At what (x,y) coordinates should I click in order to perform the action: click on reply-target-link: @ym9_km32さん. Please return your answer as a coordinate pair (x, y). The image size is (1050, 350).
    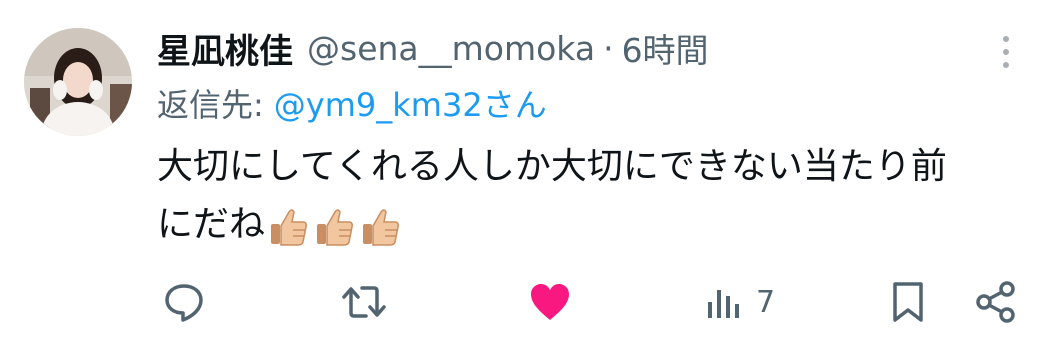
    Looking at the image, I should click on (410, 103).